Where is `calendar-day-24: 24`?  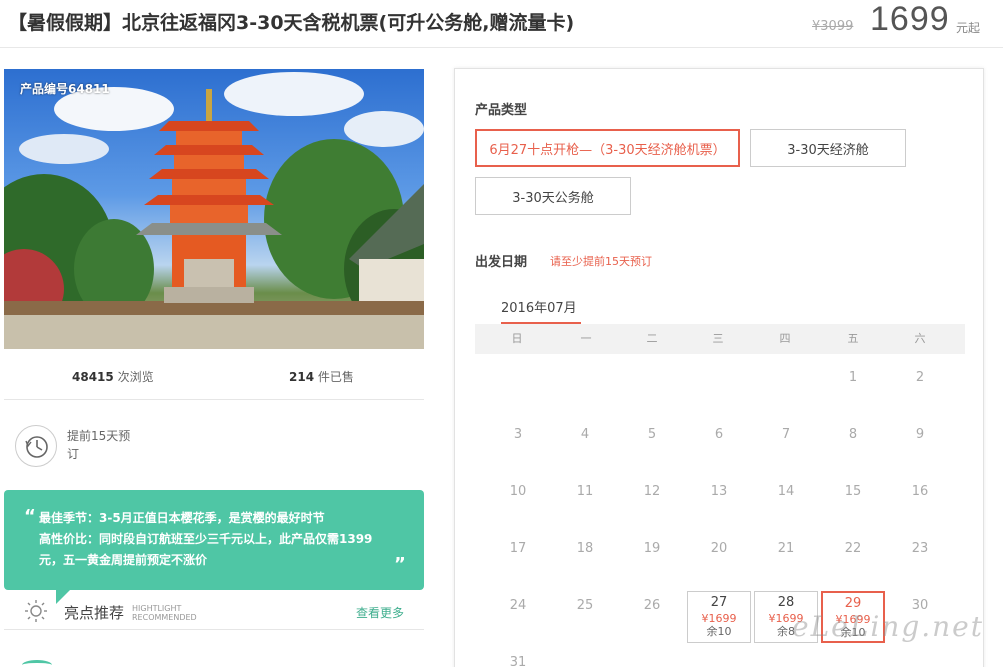 calendar-day-24: 24 is located at coordinates (518, 611).